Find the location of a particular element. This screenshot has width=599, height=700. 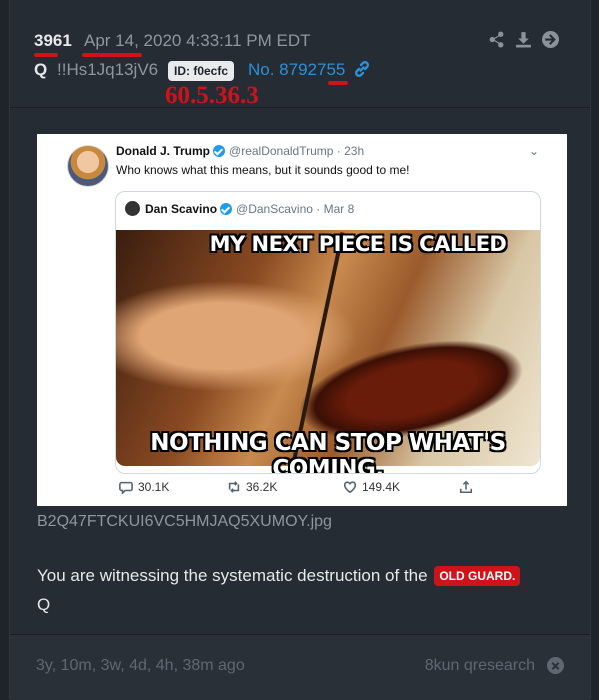

link-icon is located at coordinates (362, 71).